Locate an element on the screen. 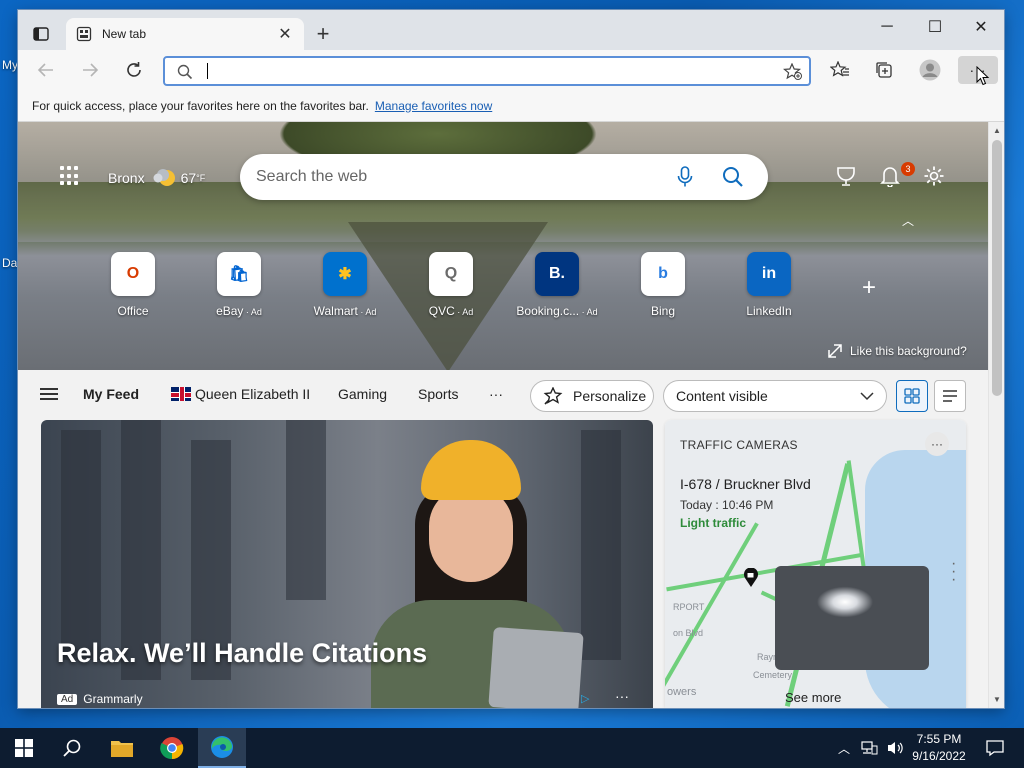 This screenshot has height=768, width=1024. weather-temperature: 67 is located at coordinates (188, 178).